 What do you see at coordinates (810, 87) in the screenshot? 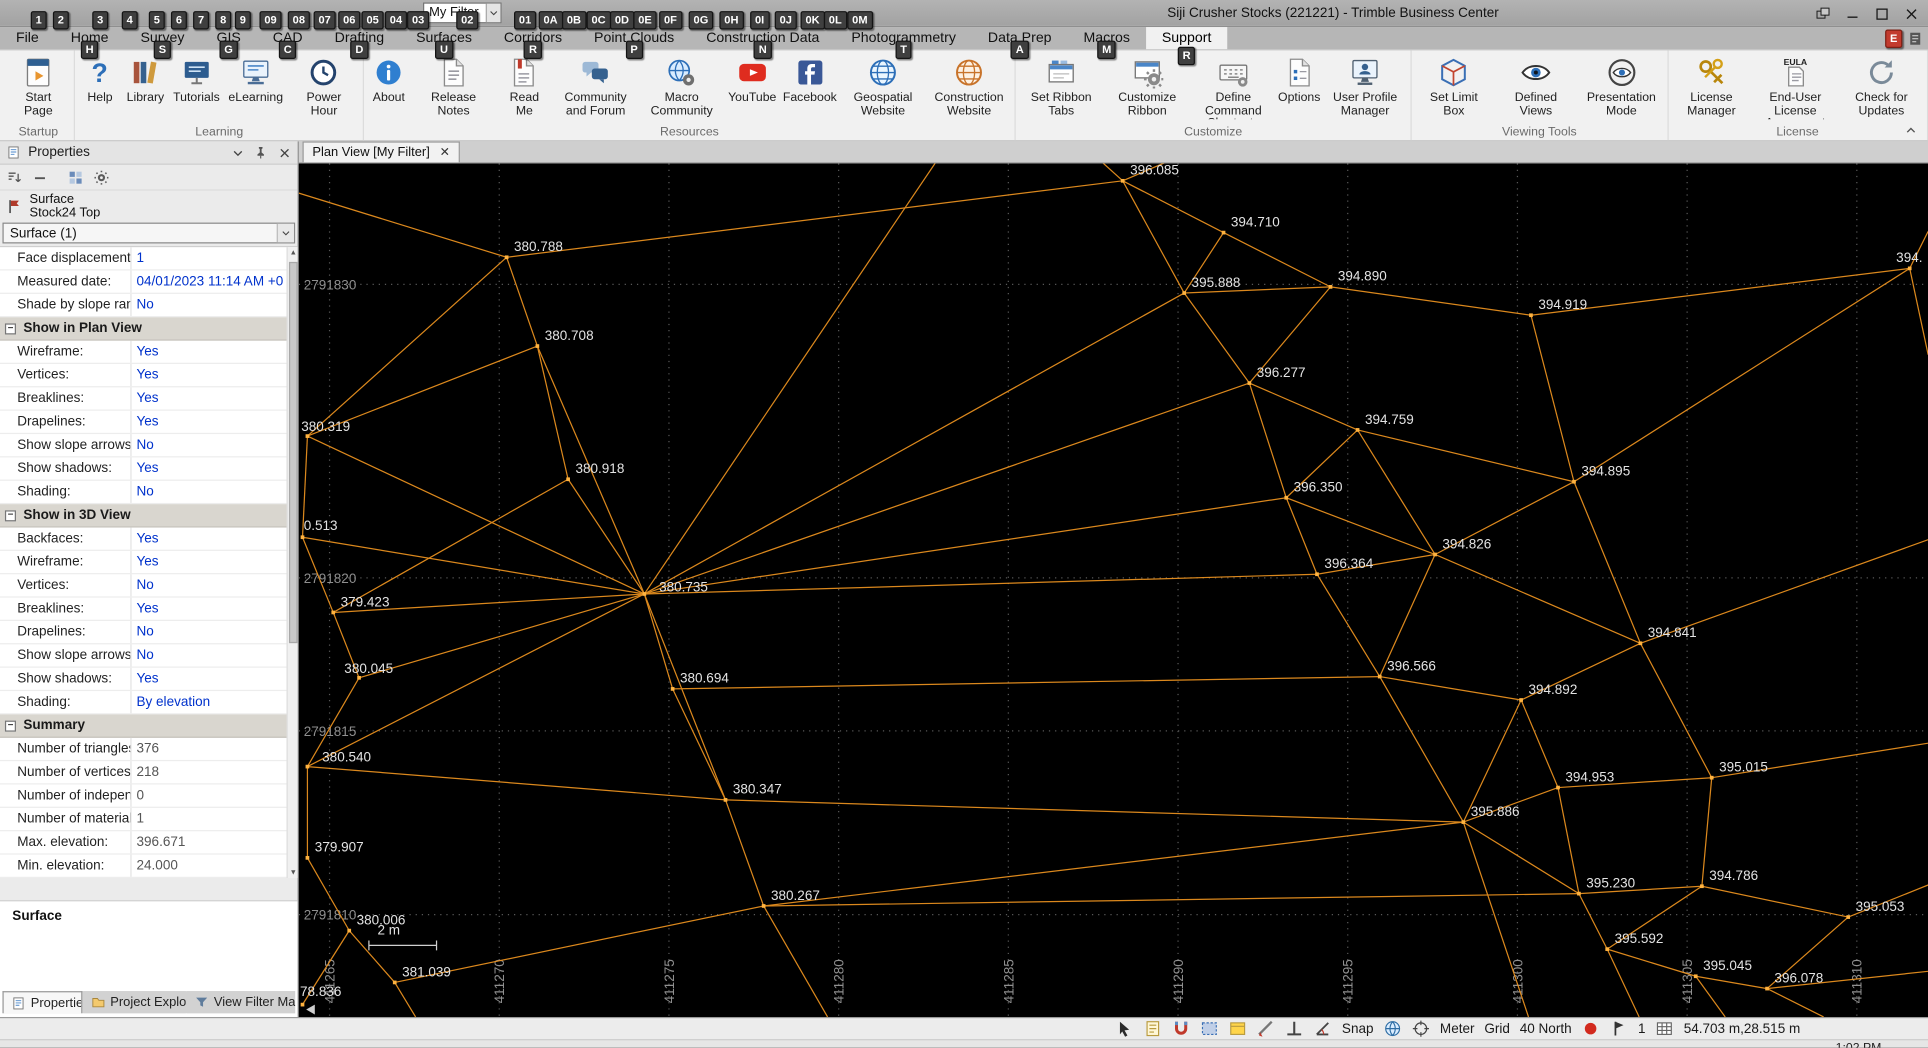
I see `facebook-button: Facebook` at bounding box center [810, 87].